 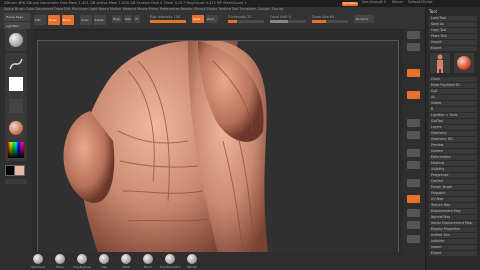 What do you see at coordinates (453, 163) in the screenshot?
I see `tray-item: Masking` at bounding box center [453, 163].